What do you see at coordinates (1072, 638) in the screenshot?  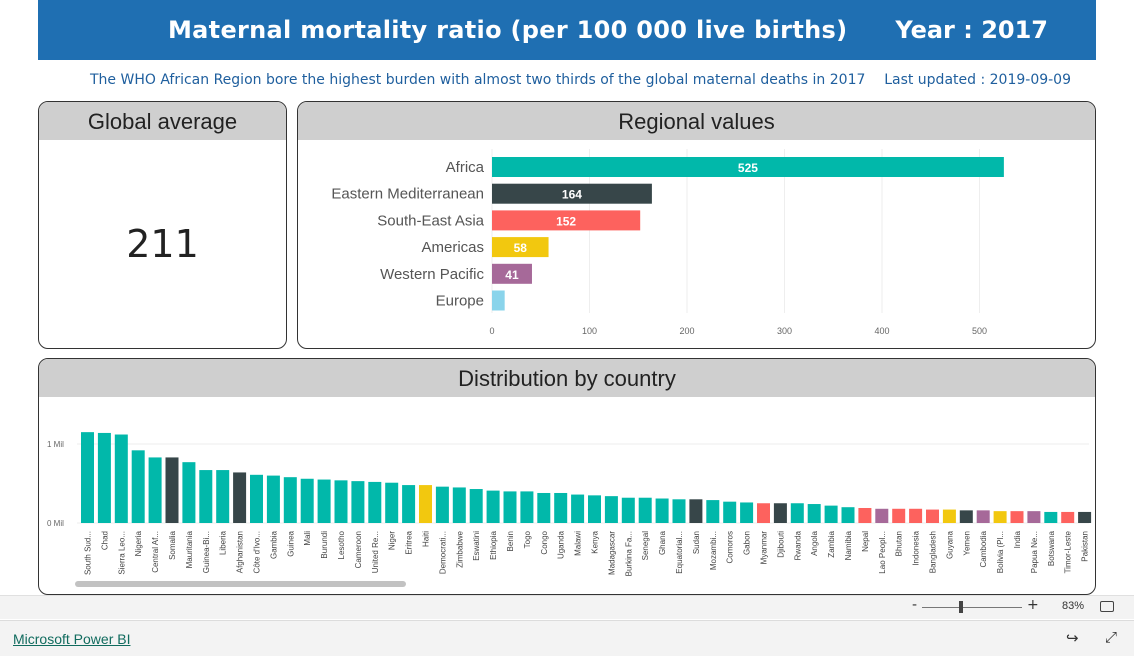 I see `share-icon: ↪` at bounding box center [1072, 638].